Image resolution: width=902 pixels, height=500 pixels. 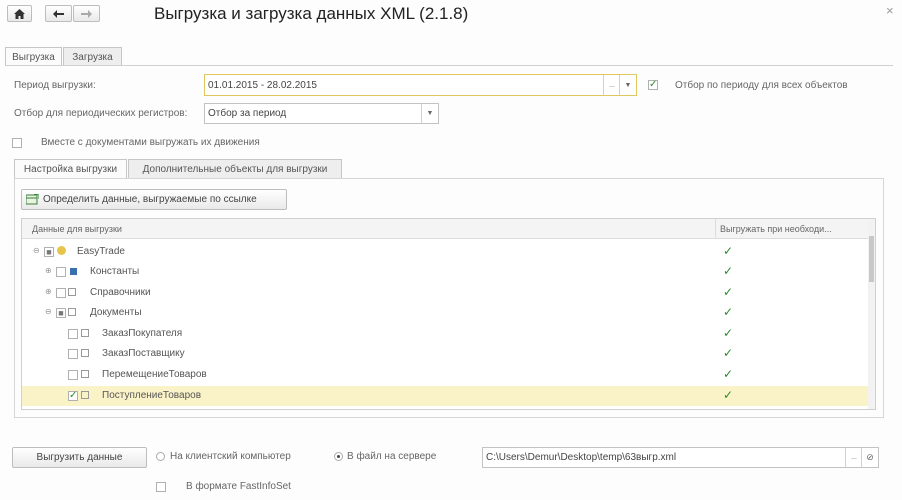 What do you see at coordinates (321, 113) in the screenshot?
I see `registers-select: Отбор за период ▼` at bounding box center [321, 113].